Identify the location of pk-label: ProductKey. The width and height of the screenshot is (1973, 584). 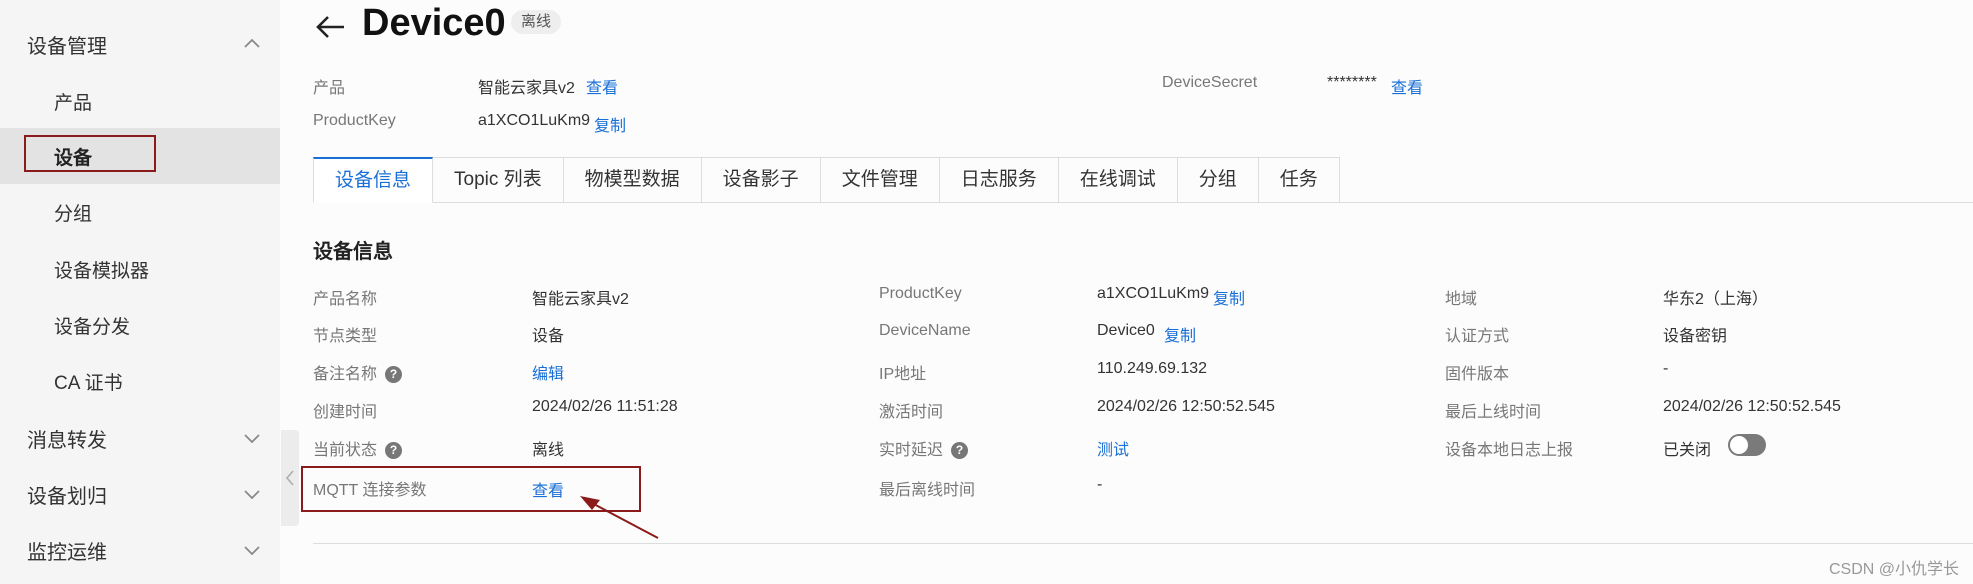
(920, 293).